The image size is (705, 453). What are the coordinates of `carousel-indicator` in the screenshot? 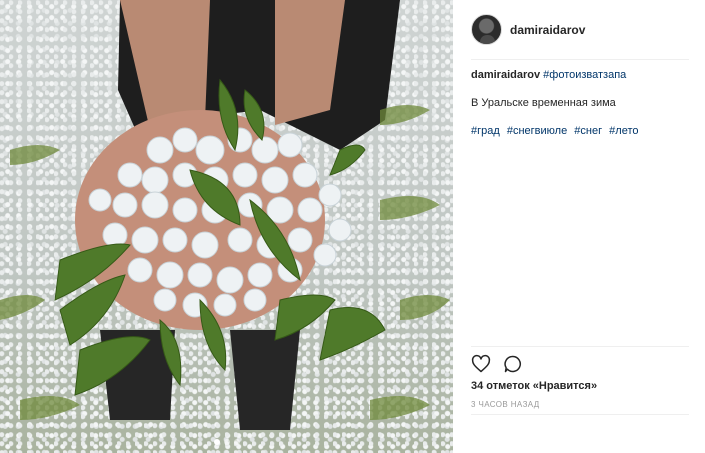 It's located at (226, 442).